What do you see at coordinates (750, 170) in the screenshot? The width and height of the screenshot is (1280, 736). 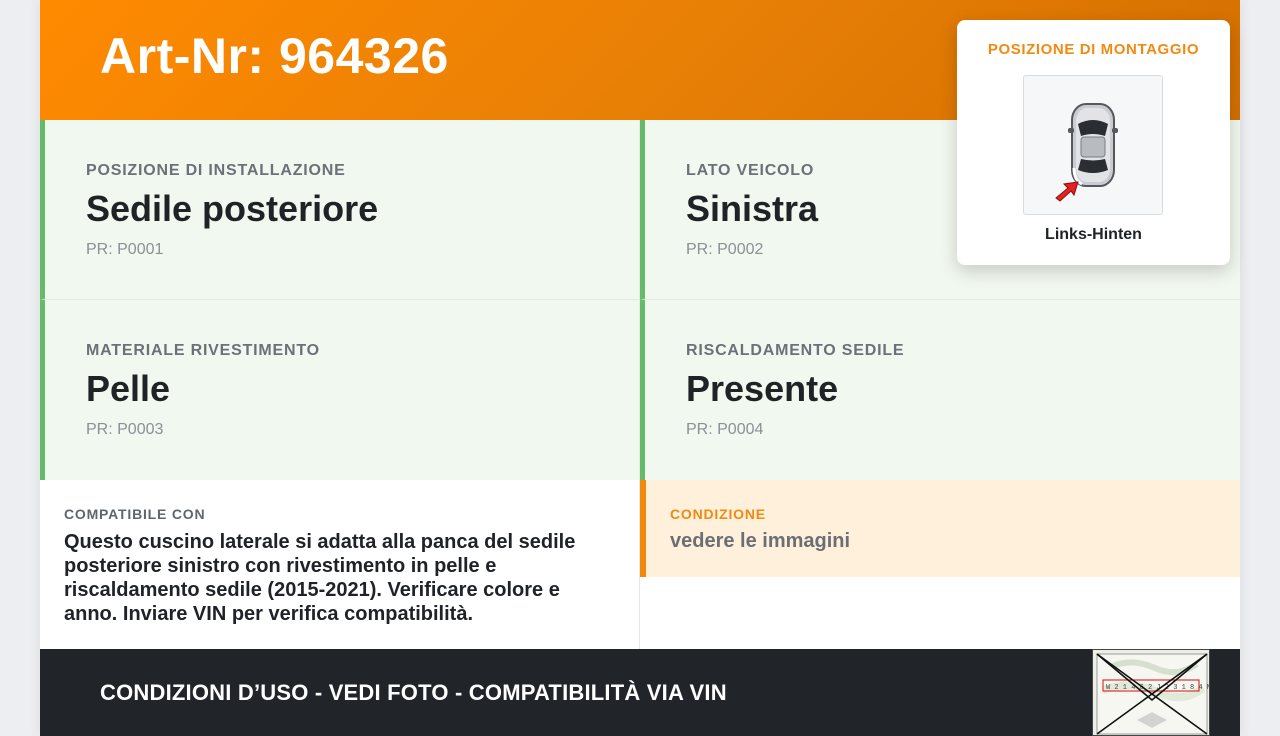 I see `property-label: LATO VEICOLO` at bounding box center [750, 170].